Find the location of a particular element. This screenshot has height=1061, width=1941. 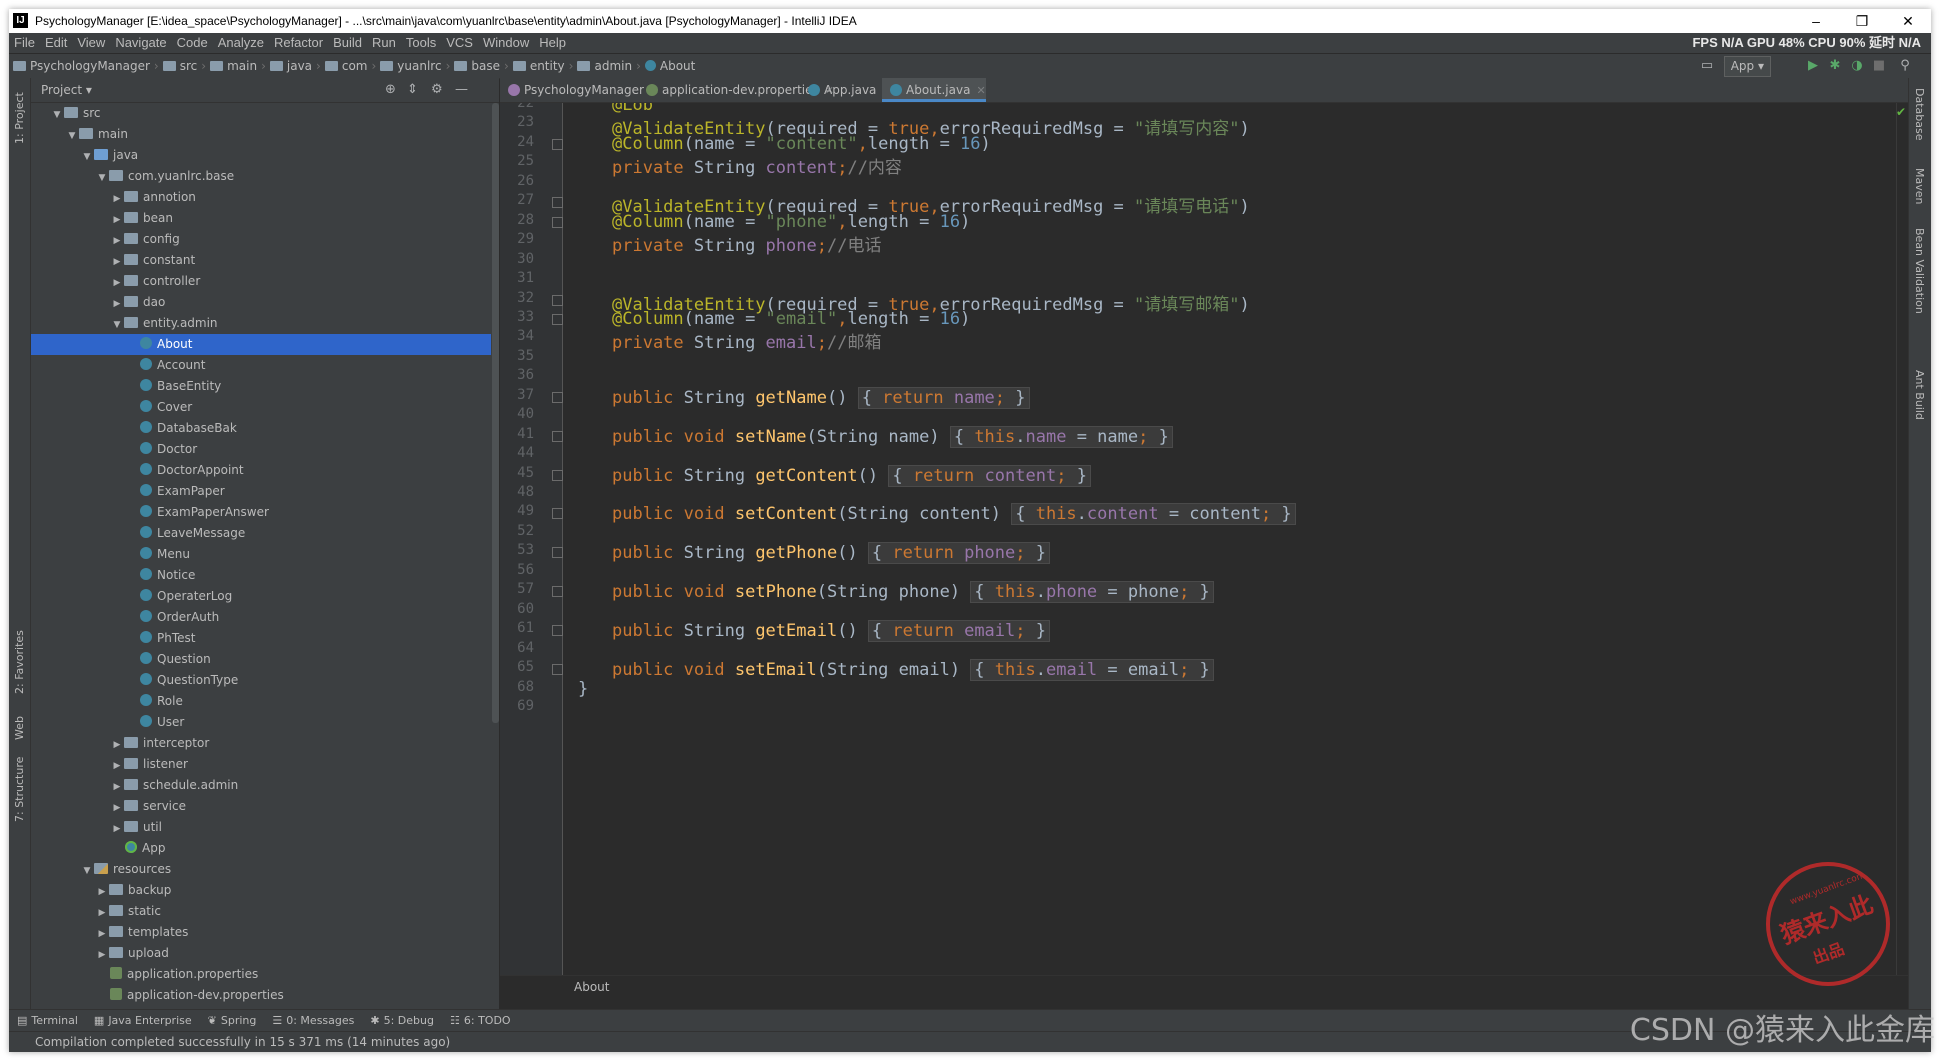

menu-item-view: View is located at coordinates (91, 43).